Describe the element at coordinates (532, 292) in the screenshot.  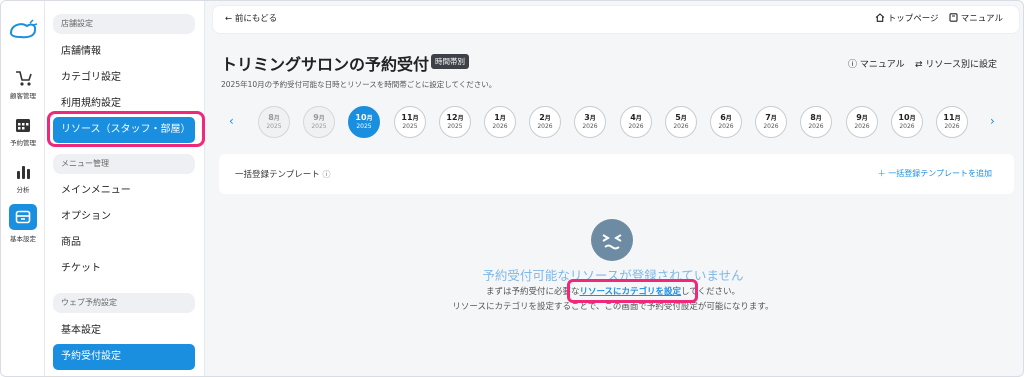
I see `empty-line1-before: まずは予約受付に必要な` at that location.